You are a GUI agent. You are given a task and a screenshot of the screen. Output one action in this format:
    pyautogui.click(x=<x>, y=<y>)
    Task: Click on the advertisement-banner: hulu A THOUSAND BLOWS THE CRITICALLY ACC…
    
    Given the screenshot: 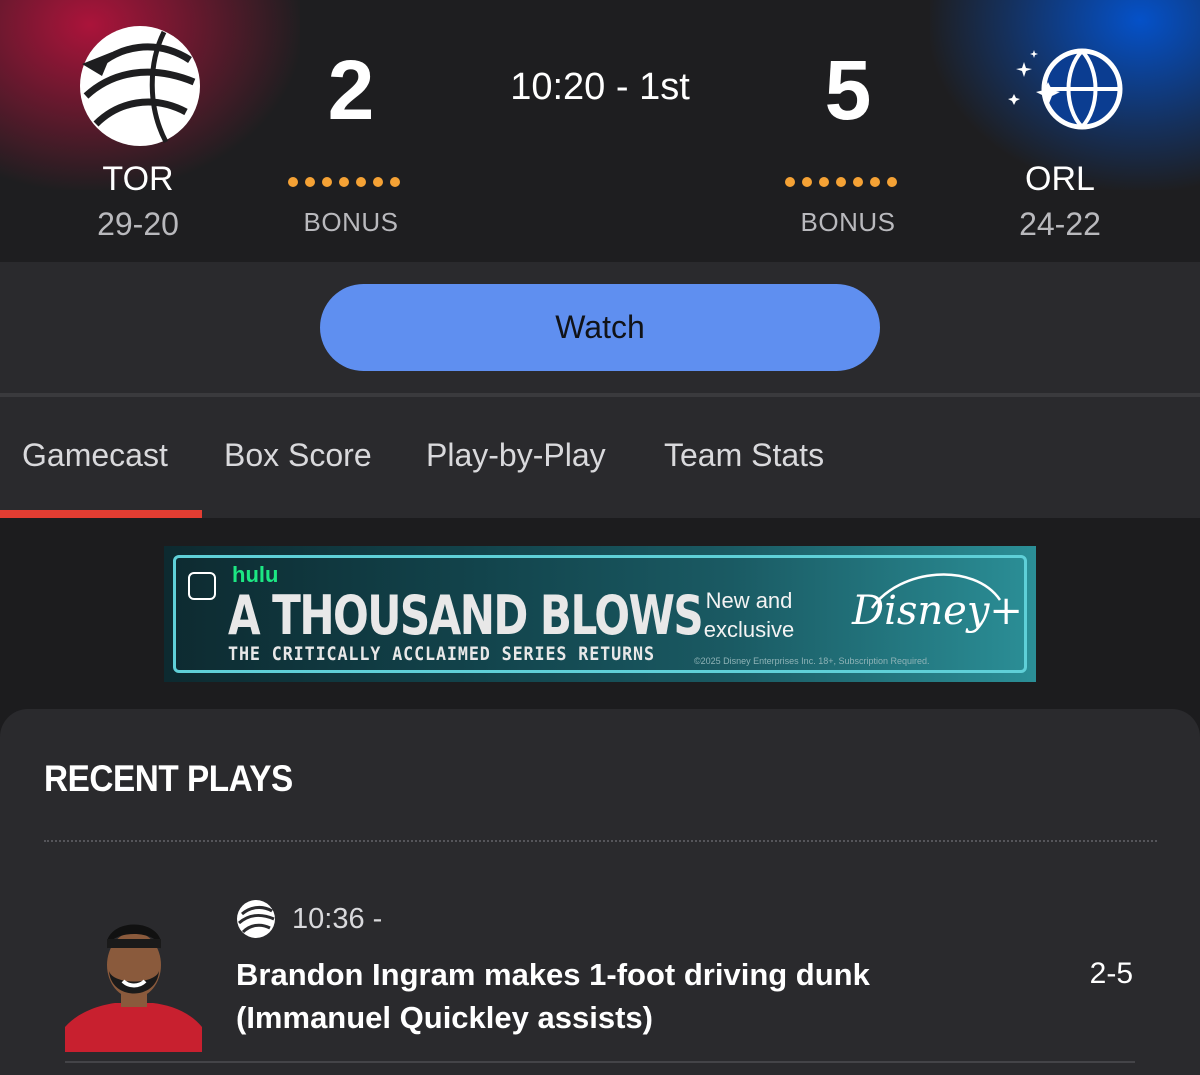 What is the action you would take?
    pyautogui.click(x=600, y=614)
    